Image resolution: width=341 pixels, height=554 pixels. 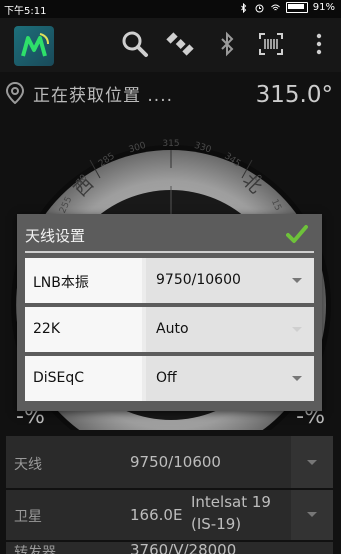 I want to click on app-toolbar, so click(x=170, y=45).